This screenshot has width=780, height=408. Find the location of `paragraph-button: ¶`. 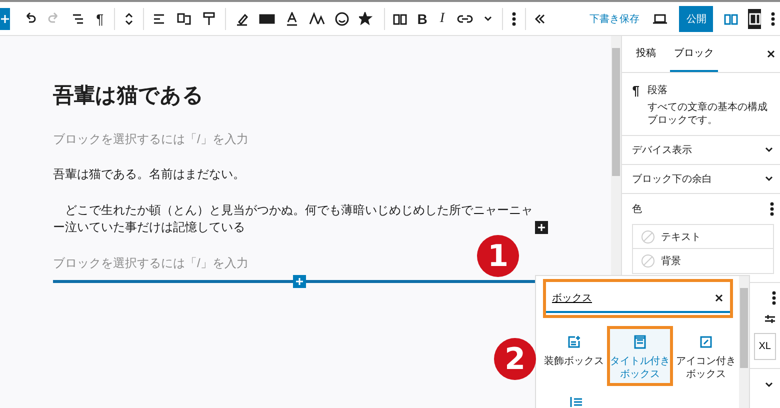

paragraph-button: ¶ is located at coordinates (100, 18).